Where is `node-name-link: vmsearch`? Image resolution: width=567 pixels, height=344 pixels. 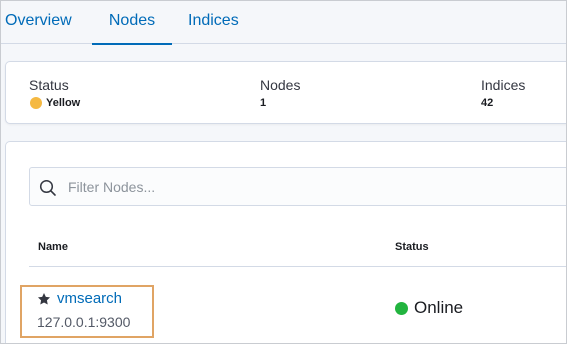
node-name-link: vmsearch is located at coordinates (79, 298).